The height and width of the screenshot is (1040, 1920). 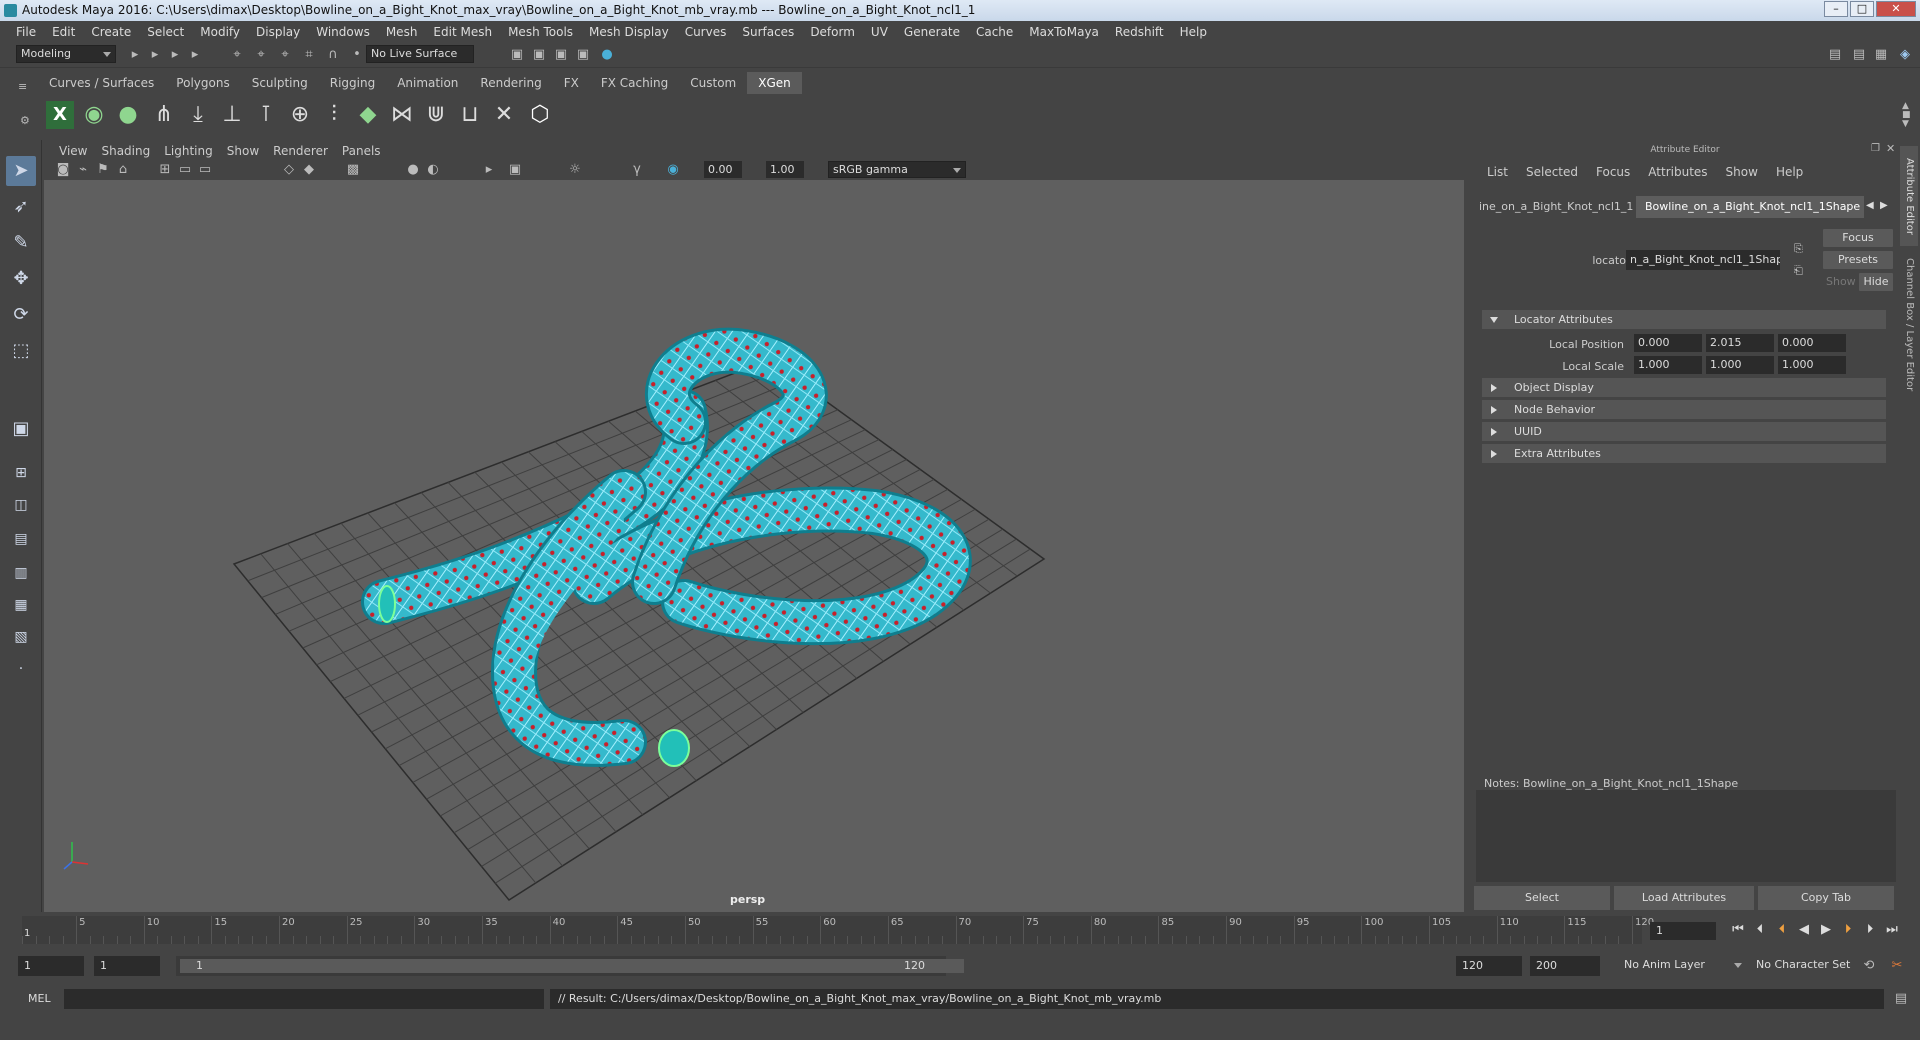 What do you see at coordinates (21, 315) in the screenshot?
I see `rotate-tool-icon: ⟳` at bounding box center [21, 315].